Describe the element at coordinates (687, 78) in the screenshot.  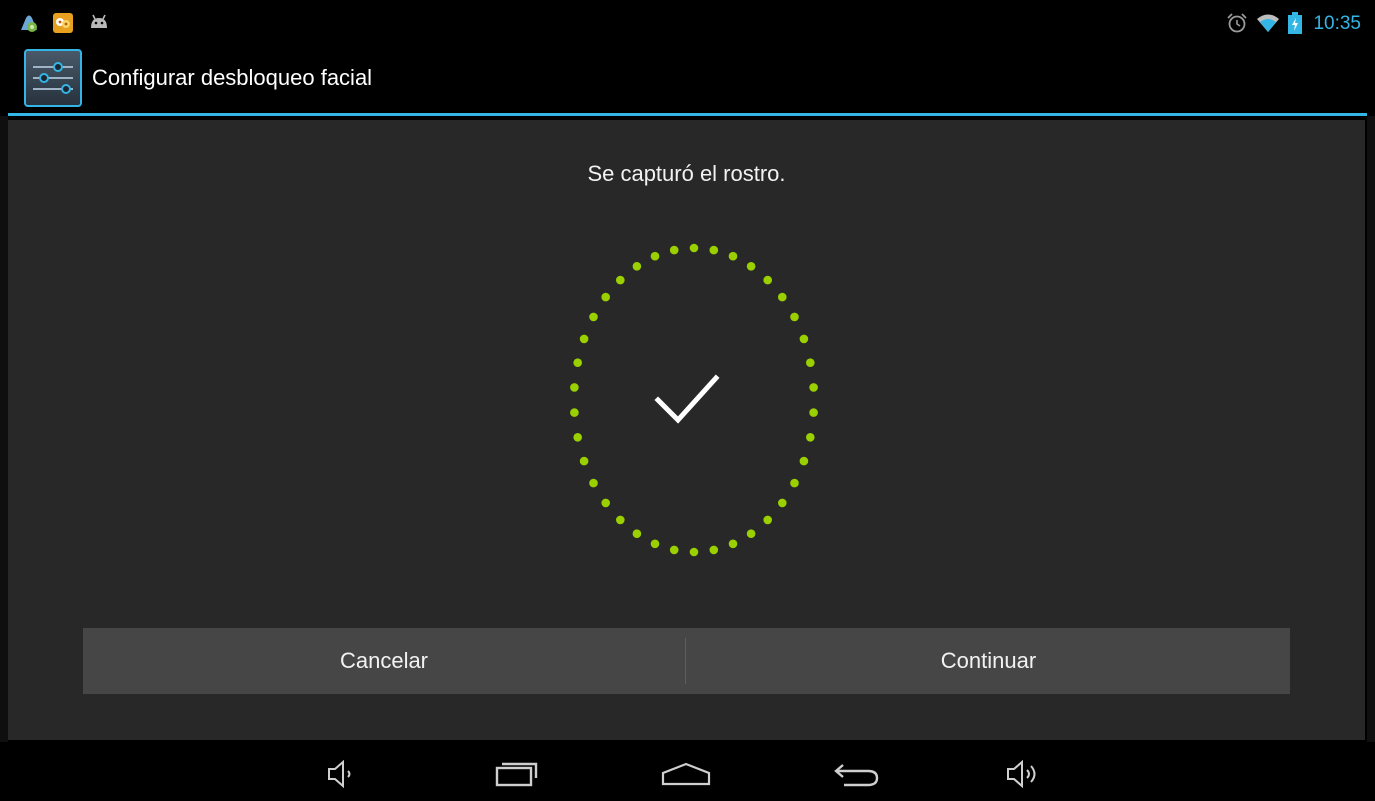
I see `action-bar: Configurar desbloqueo facial` at that location.